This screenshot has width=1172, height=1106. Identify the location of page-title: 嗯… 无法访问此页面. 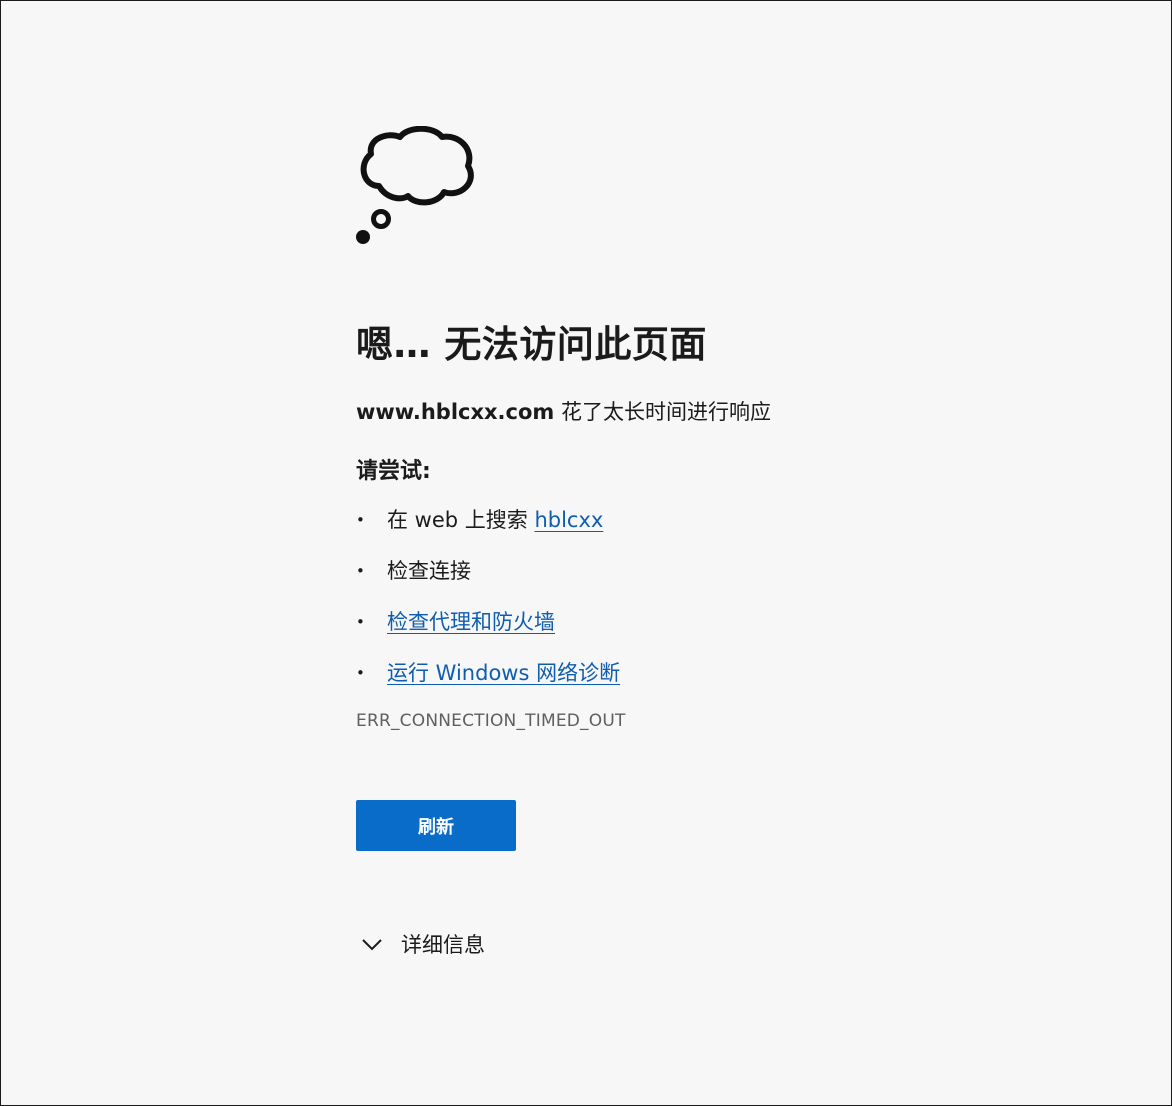
(531, 344).